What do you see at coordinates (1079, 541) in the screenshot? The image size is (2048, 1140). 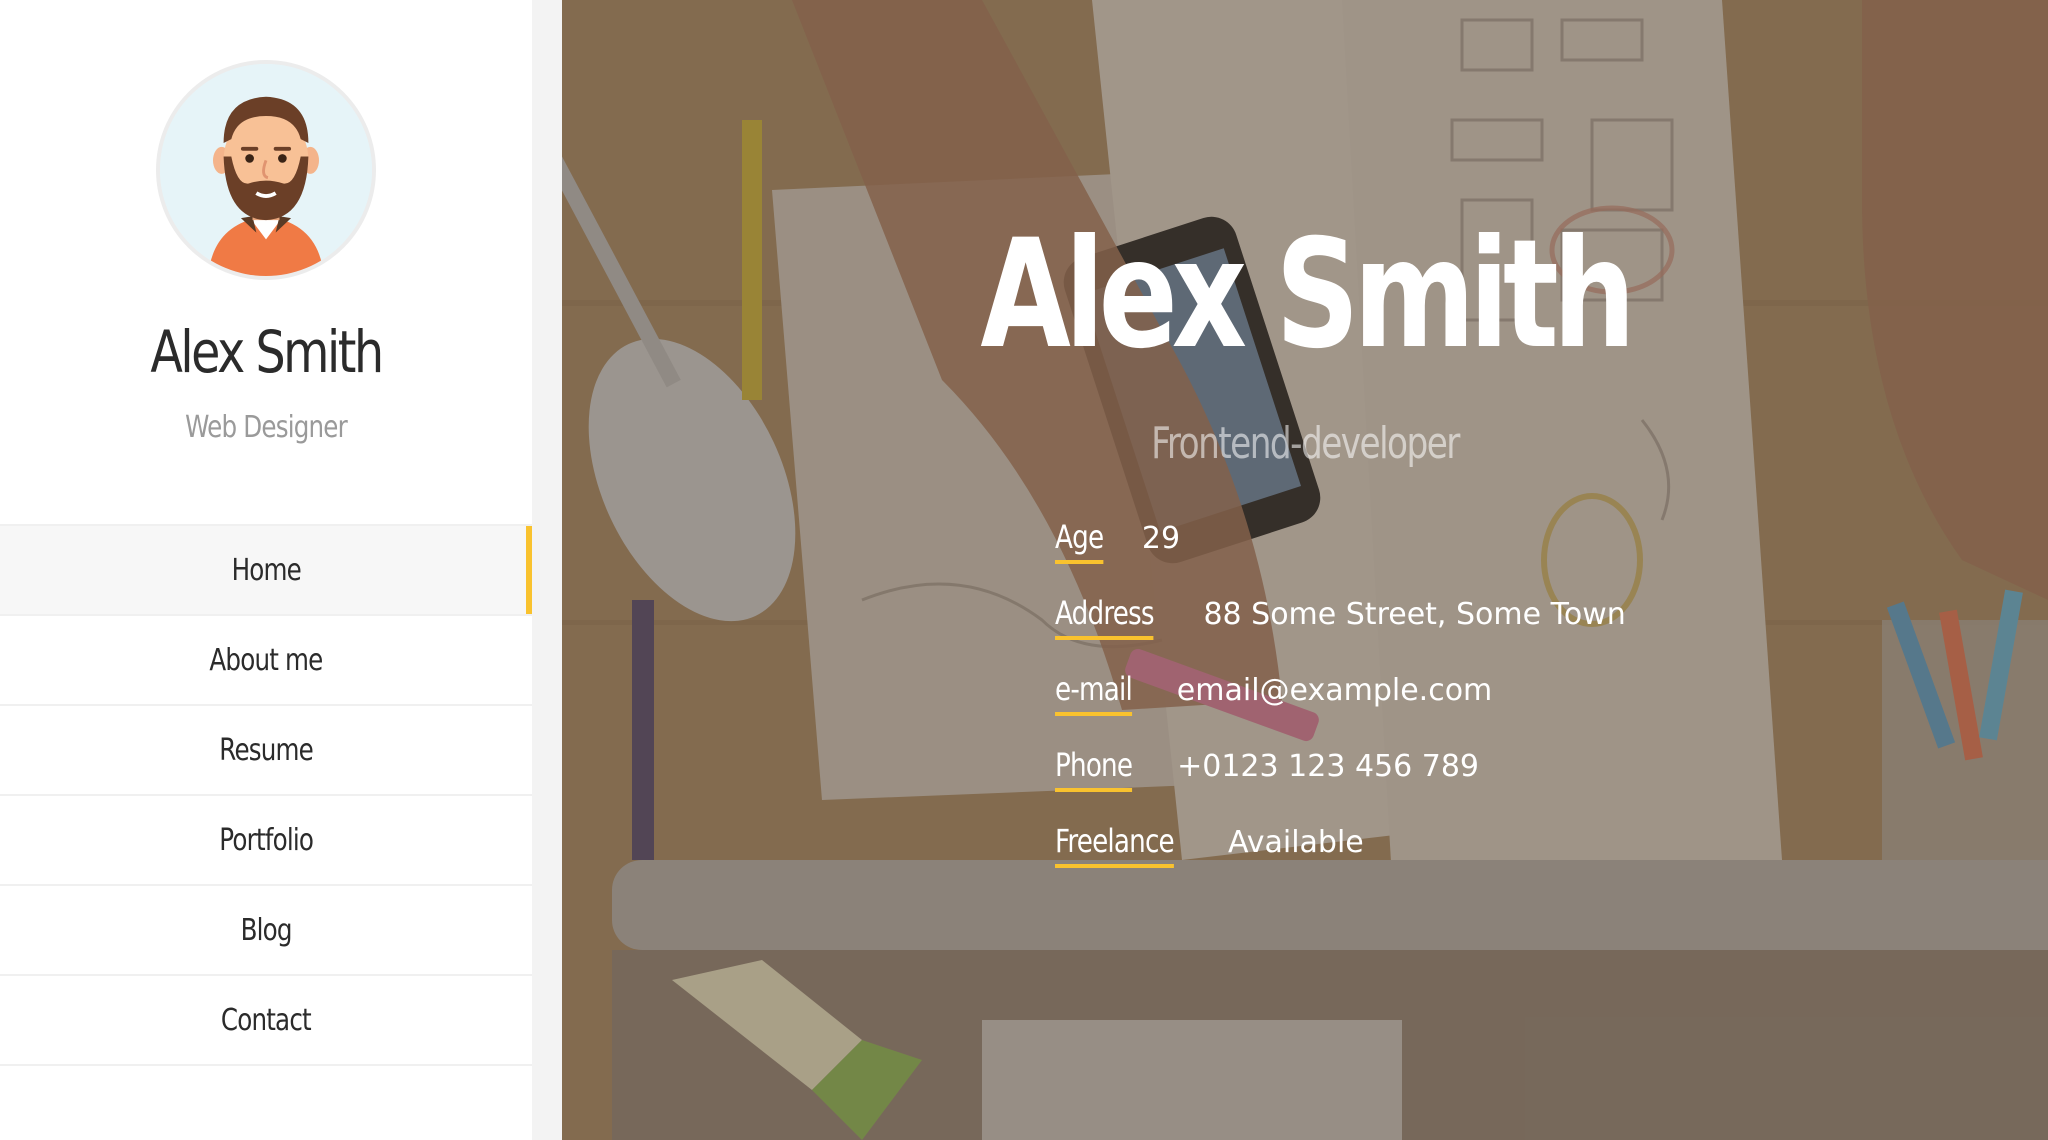 I see `info-label: Age` at bounding box center [1079, 541].